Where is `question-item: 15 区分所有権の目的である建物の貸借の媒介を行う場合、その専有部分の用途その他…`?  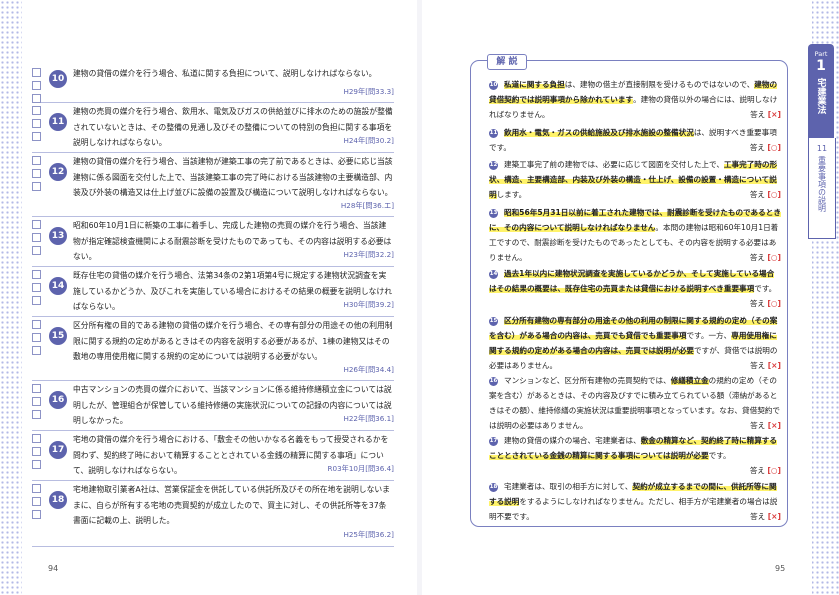 question-item: 15 区分所有権の目的である建物の貸借の媒介を行う場合、その専有部分の用途その他… is located at coordinates (213, 349).